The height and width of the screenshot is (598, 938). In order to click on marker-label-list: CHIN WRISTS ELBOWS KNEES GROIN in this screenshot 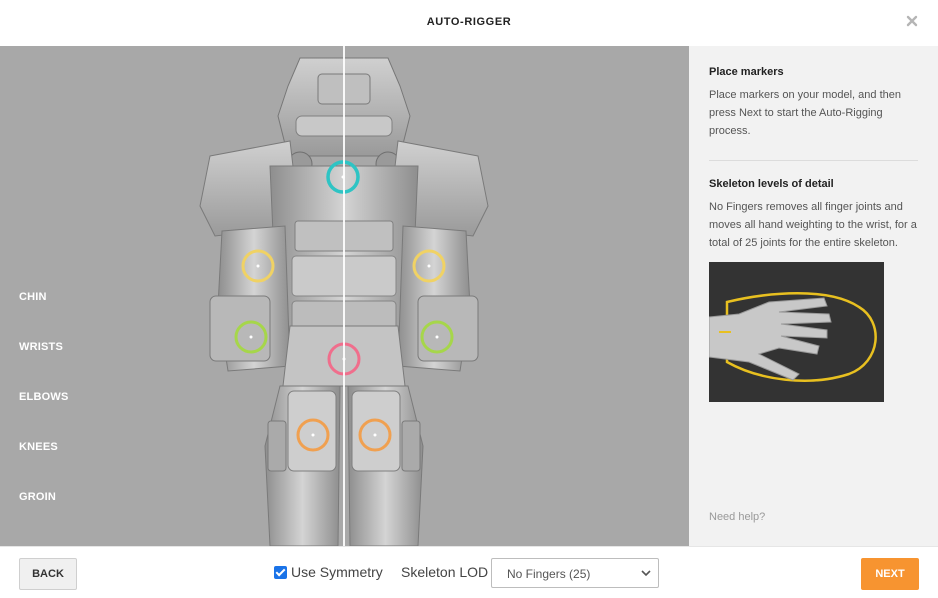, I will do `click(43, 411)`.